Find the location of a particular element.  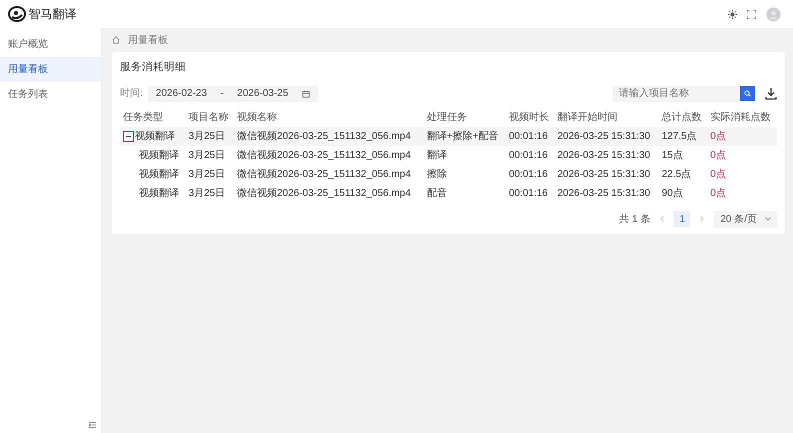

home-icon is located at coordinates (116, 40).